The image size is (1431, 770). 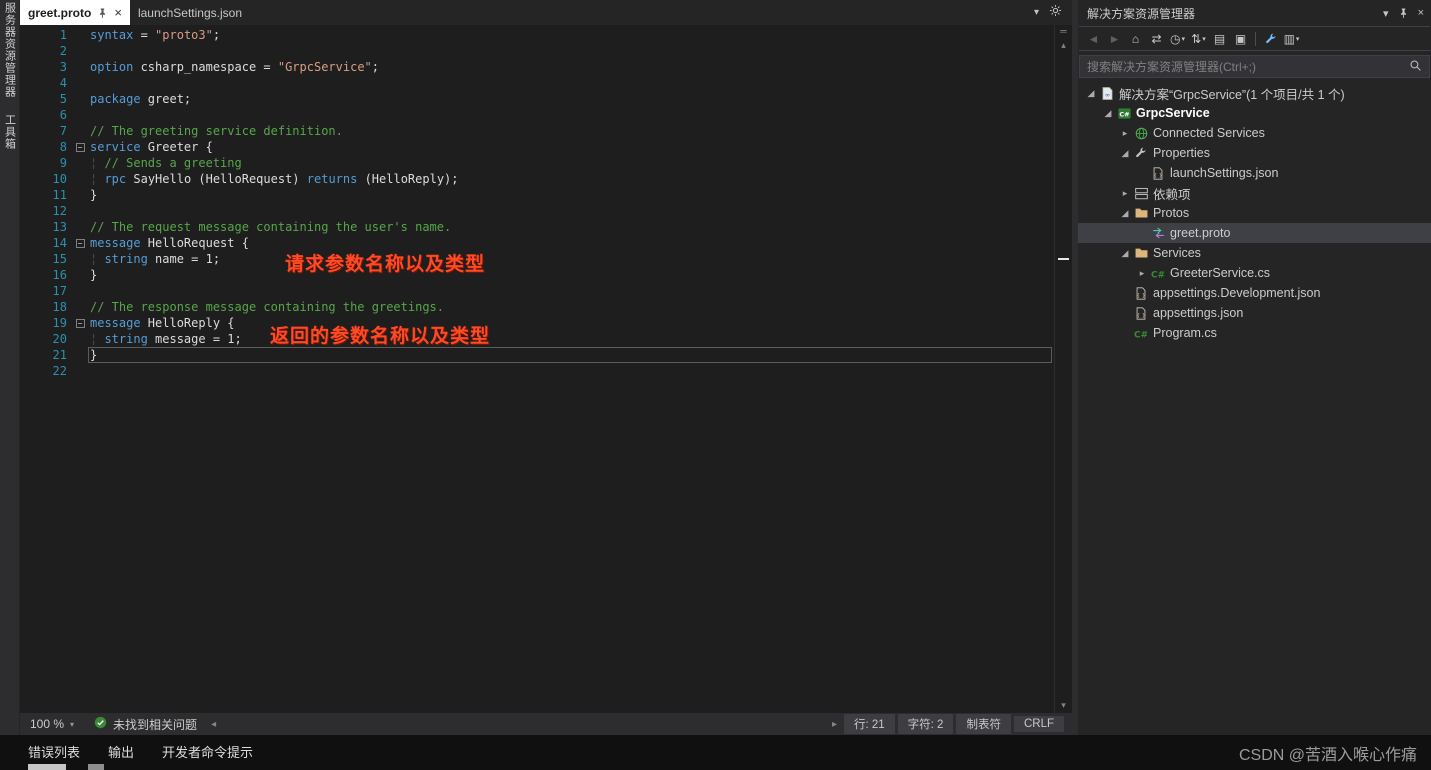 What do you see at coordinates (1093, 39) in the screenshot?
I see `navigate-back-icon: ◄` at bounding box center [1093, 39].